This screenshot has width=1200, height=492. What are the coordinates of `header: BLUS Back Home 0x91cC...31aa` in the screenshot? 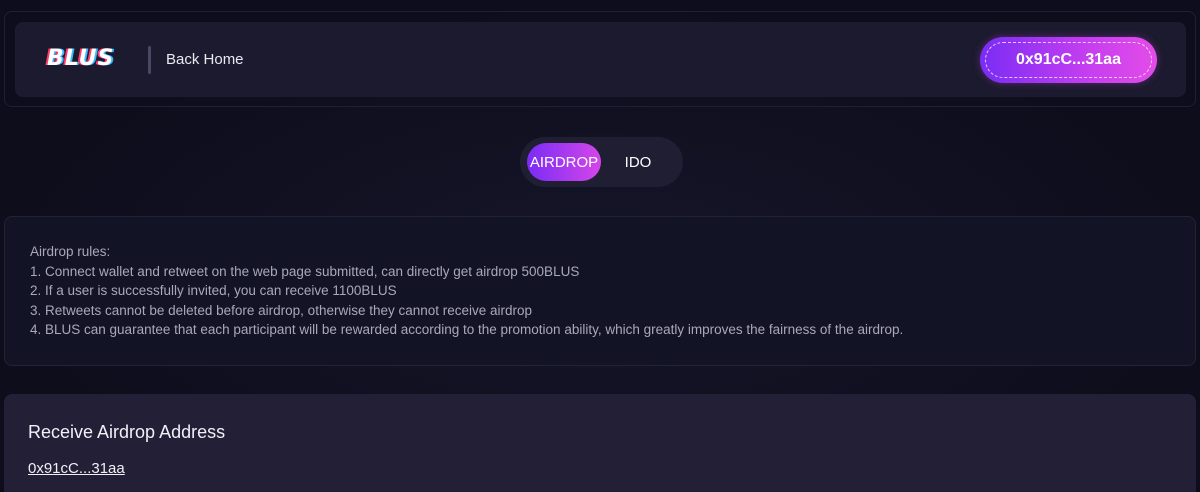 It's located at (600, 59).